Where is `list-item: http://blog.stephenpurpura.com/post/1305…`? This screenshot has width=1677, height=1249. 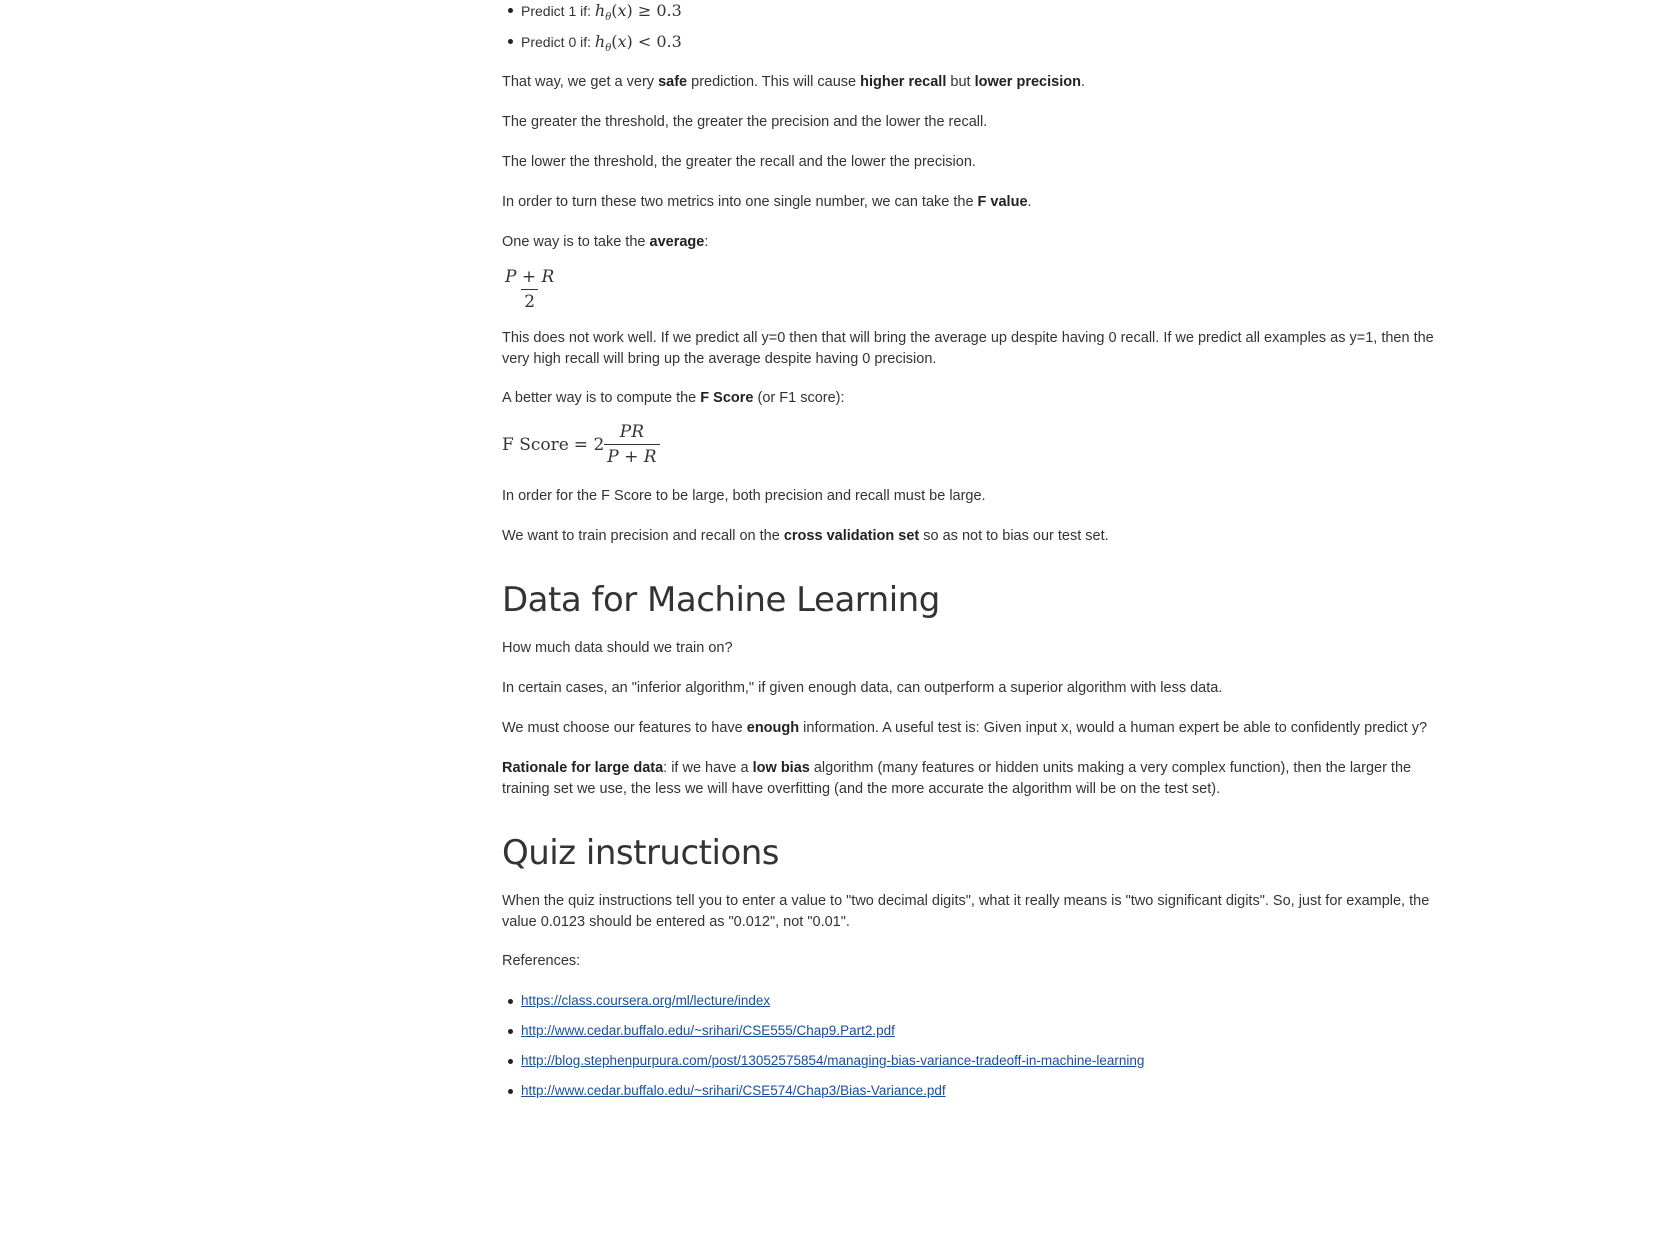 list-item: http://blog.stephenpurpura.com/post/1305… is located at coordinates (823, 1067).